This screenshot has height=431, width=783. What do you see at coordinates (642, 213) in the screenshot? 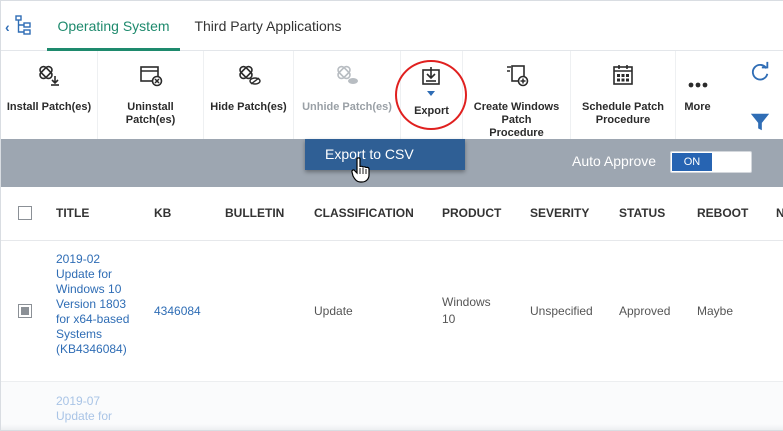
I see `column-header-status: STATUS` at bounding box center [642, 213].